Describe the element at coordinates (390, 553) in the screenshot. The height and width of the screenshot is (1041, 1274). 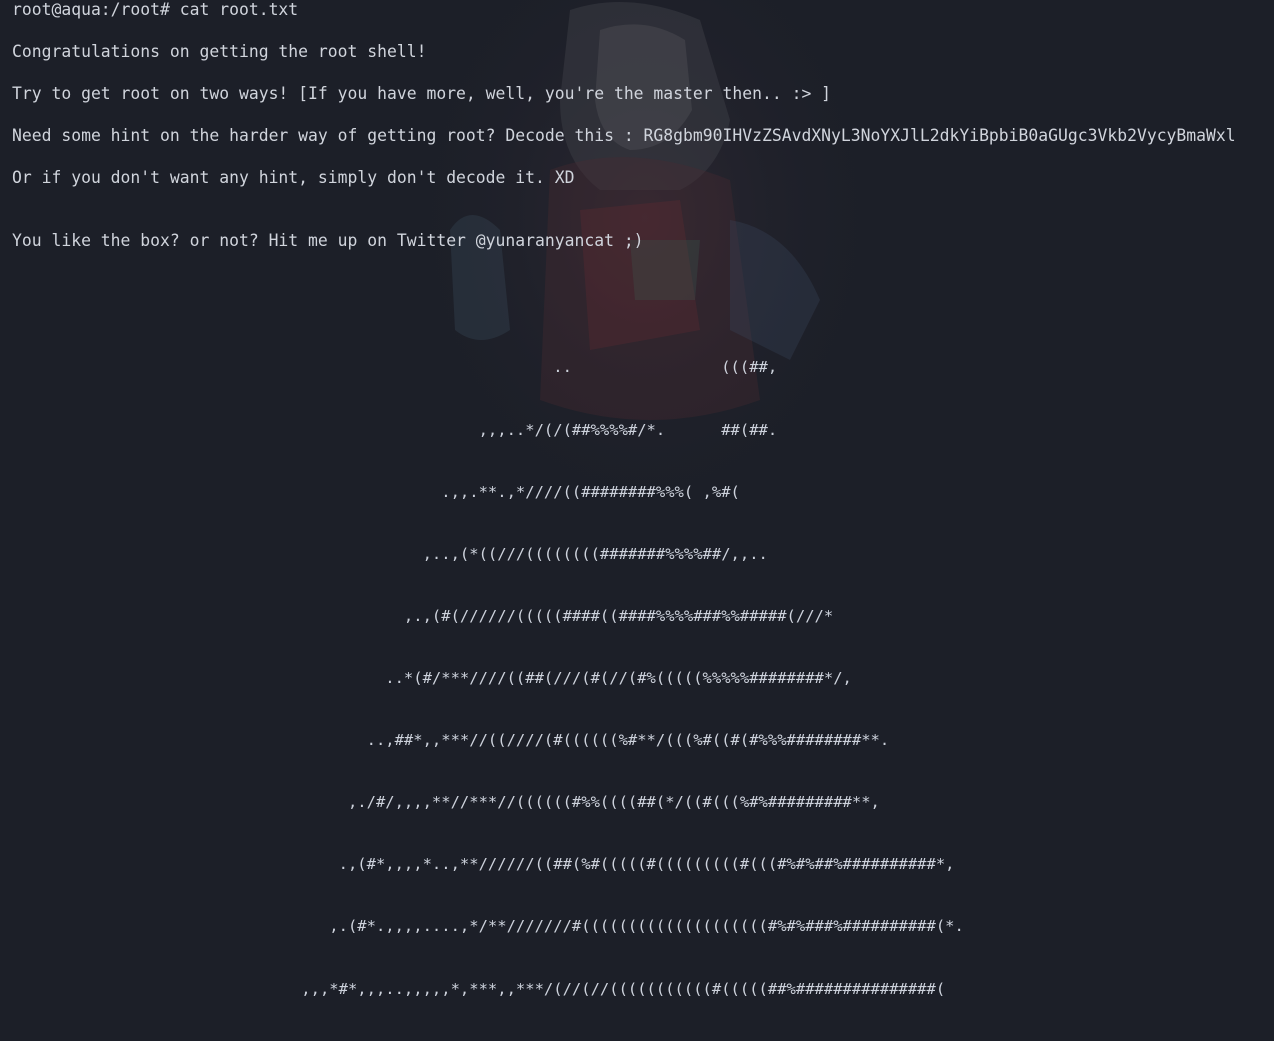
I see `ascii-art-row: ,..,(*((///((((((((#######%%%%##/,,..` at that location.